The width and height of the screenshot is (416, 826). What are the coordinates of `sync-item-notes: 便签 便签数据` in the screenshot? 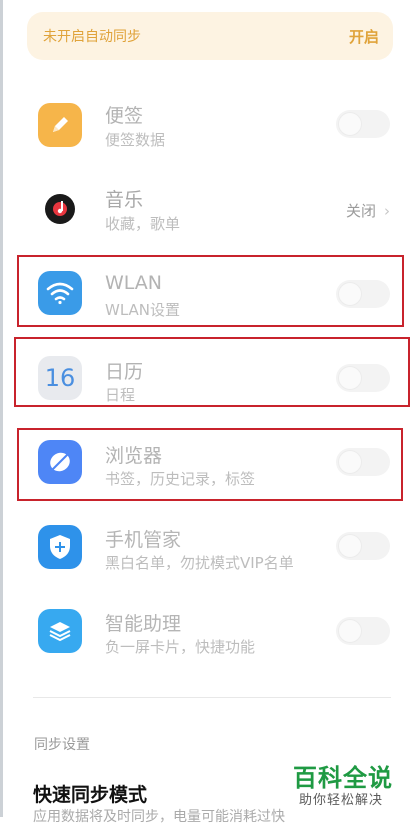 It's located at (208, 125).